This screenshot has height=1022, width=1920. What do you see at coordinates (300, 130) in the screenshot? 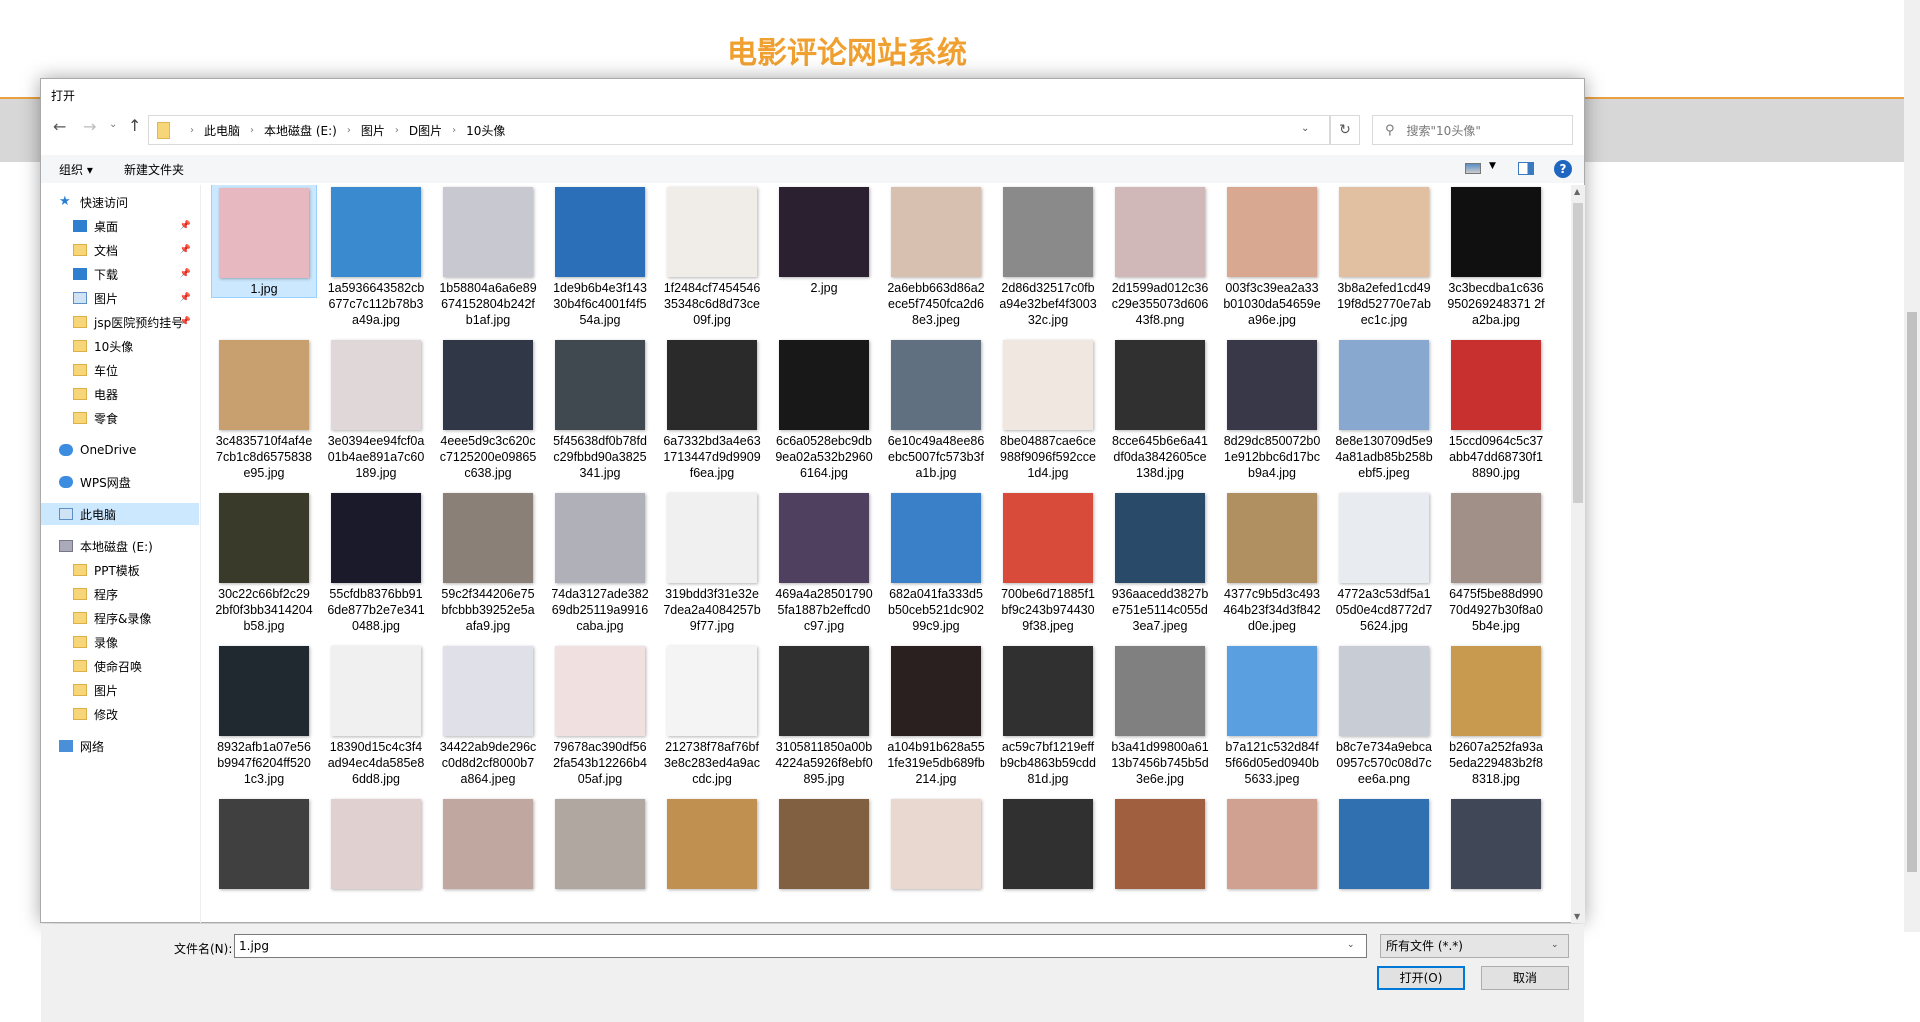
I see `breadcrumb-item: 本地磁盘 (E:)` at bounding box center [300, 130].